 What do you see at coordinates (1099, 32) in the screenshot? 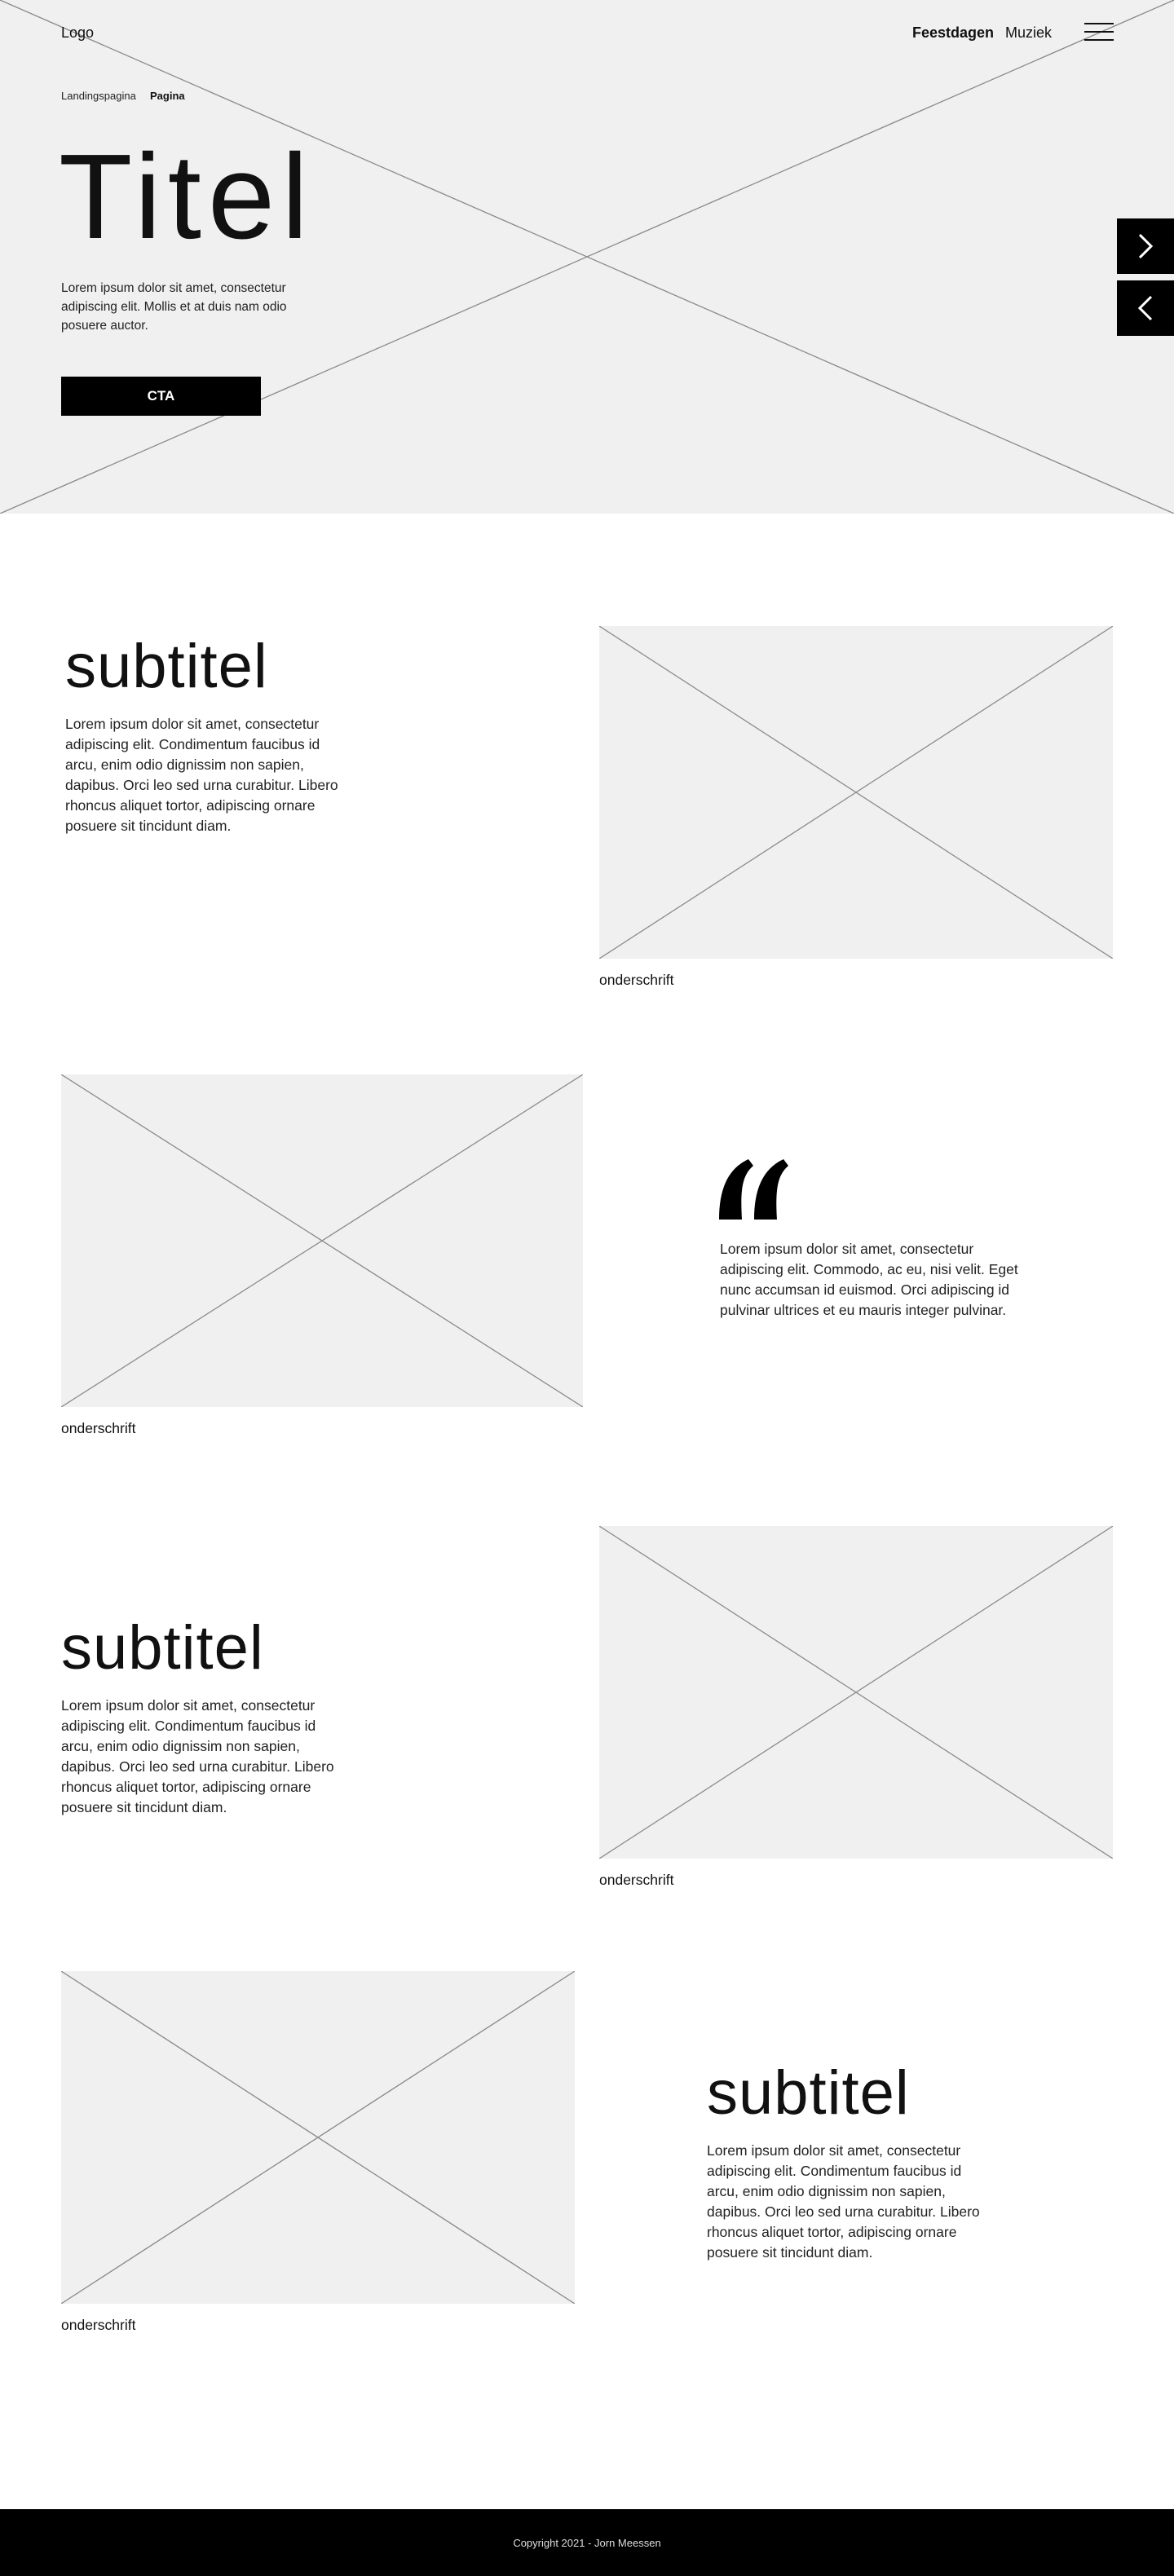
I see `hamburger-menu-icon` at bounding box center [1099, 32].